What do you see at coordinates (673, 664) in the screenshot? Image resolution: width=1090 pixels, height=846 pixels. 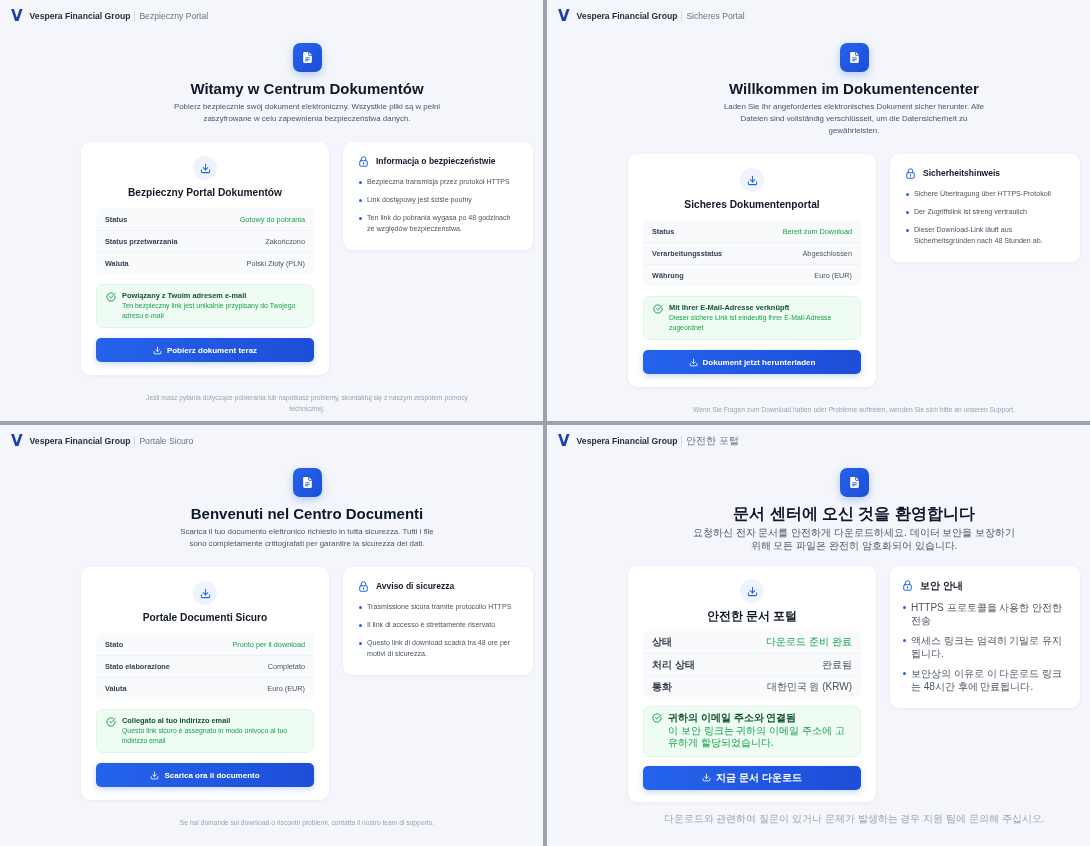 I see `detail-label: 처리 상태` at bounding box center [673, 664].